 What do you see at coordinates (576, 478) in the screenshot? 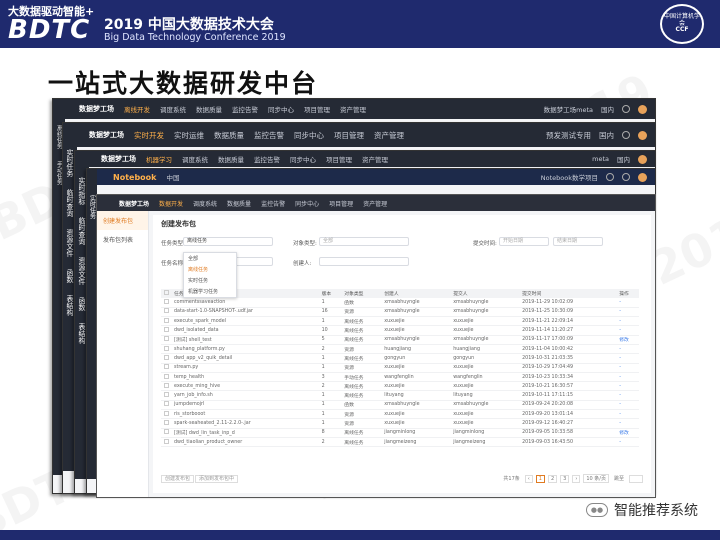
I see `next-page-button: ›` at bounding box center [576, 478].